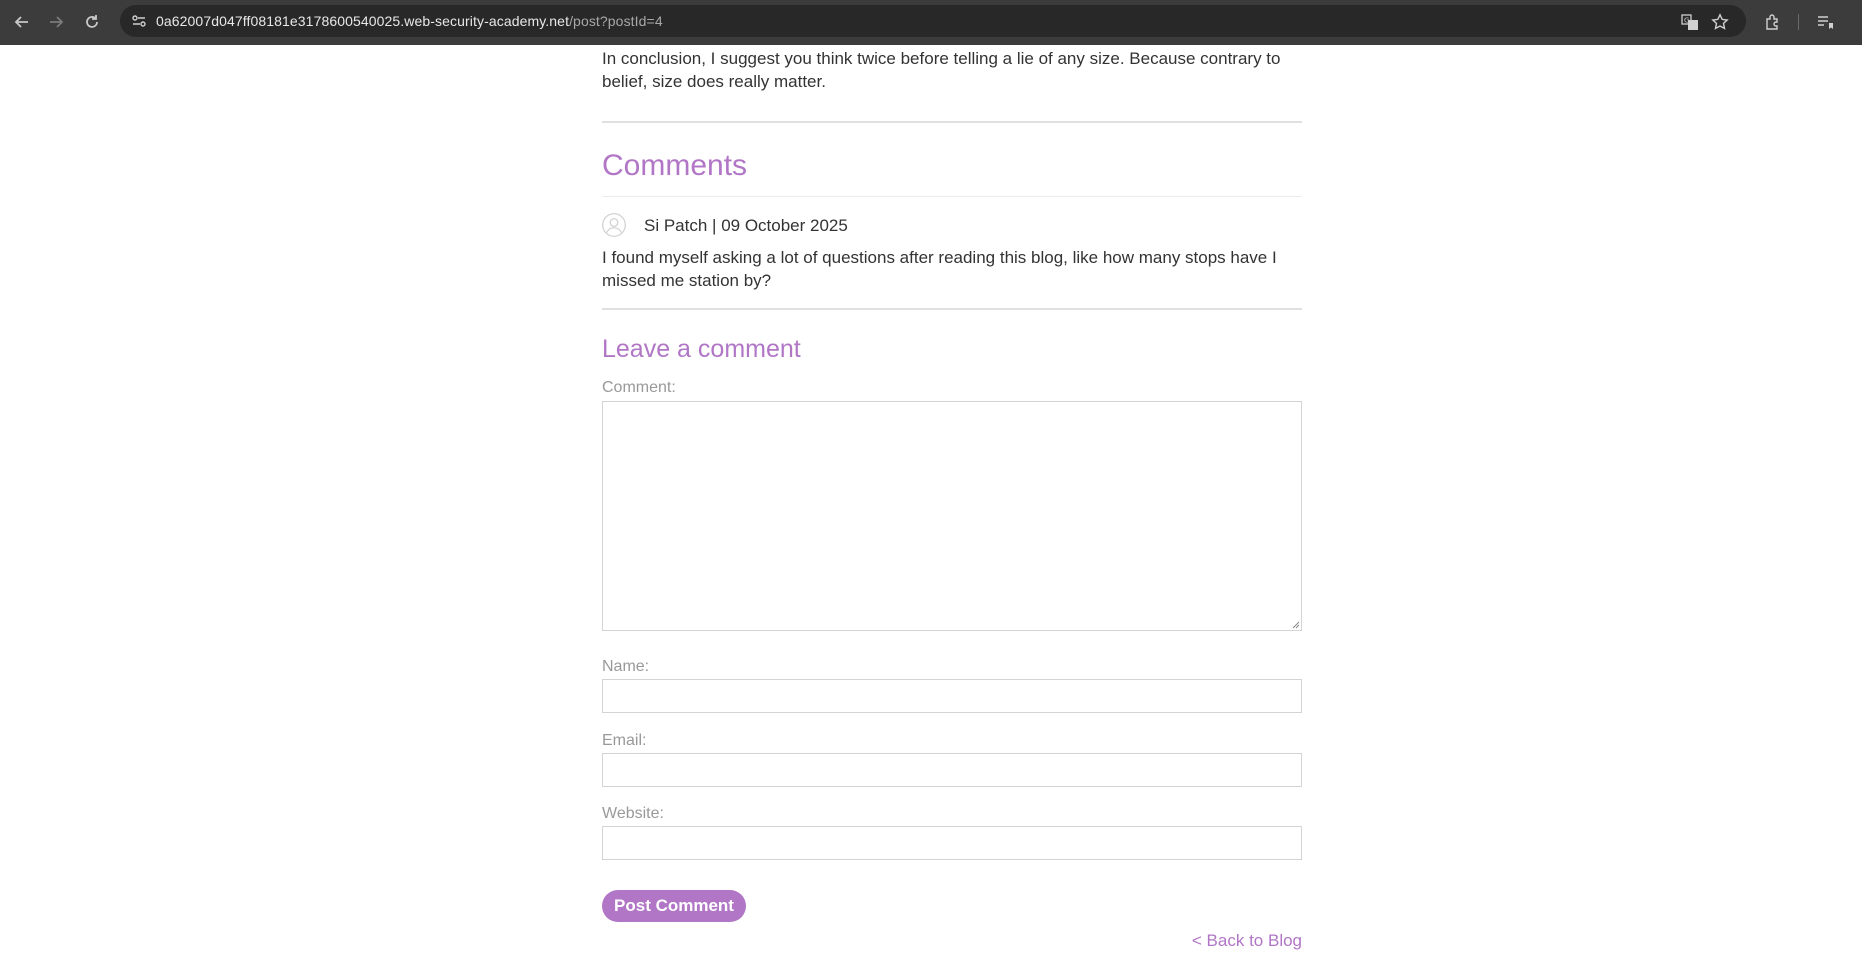 This screenshot has width=1862, height=967. Describe the element at coordinates (676, 225) in the screenshot. I see `comment-author: Si Patch` at that location.